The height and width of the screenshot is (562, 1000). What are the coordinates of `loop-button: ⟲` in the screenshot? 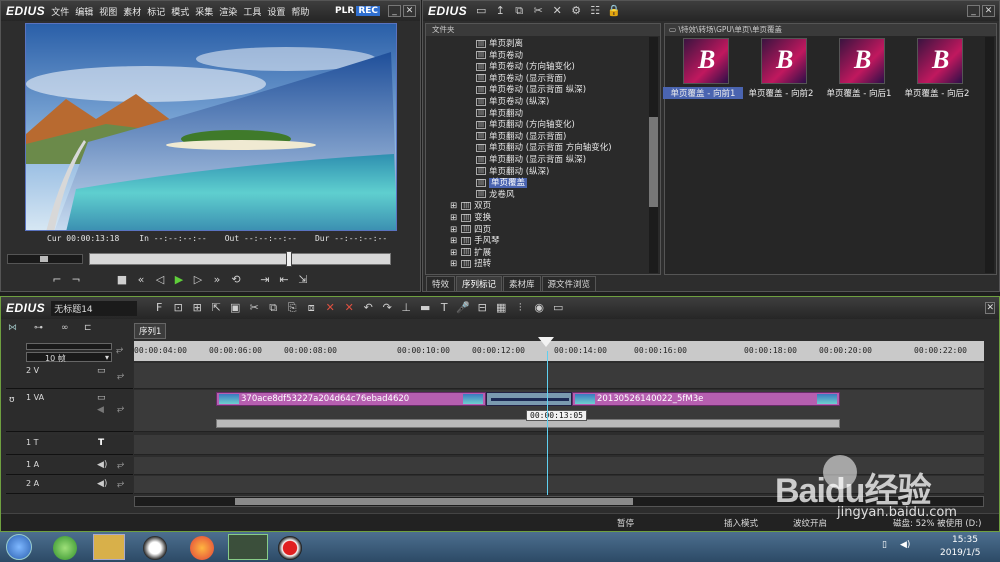 It's located at (236, 280).